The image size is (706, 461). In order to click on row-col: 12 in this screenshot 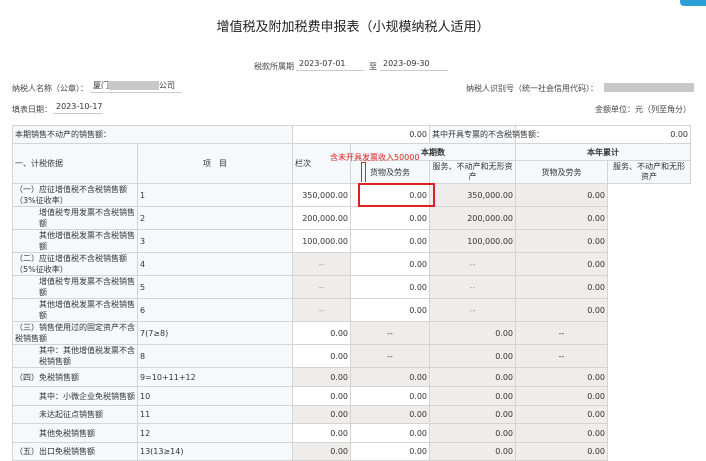, I will do `click(215, 433)`.